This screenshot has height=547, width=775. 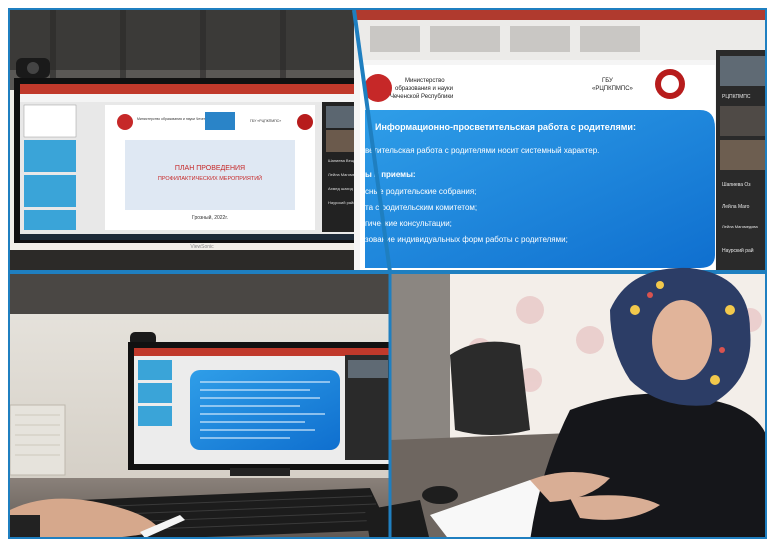 I want to click on slide-footer: Грозный, 2022г., so click(x=210, y=217).